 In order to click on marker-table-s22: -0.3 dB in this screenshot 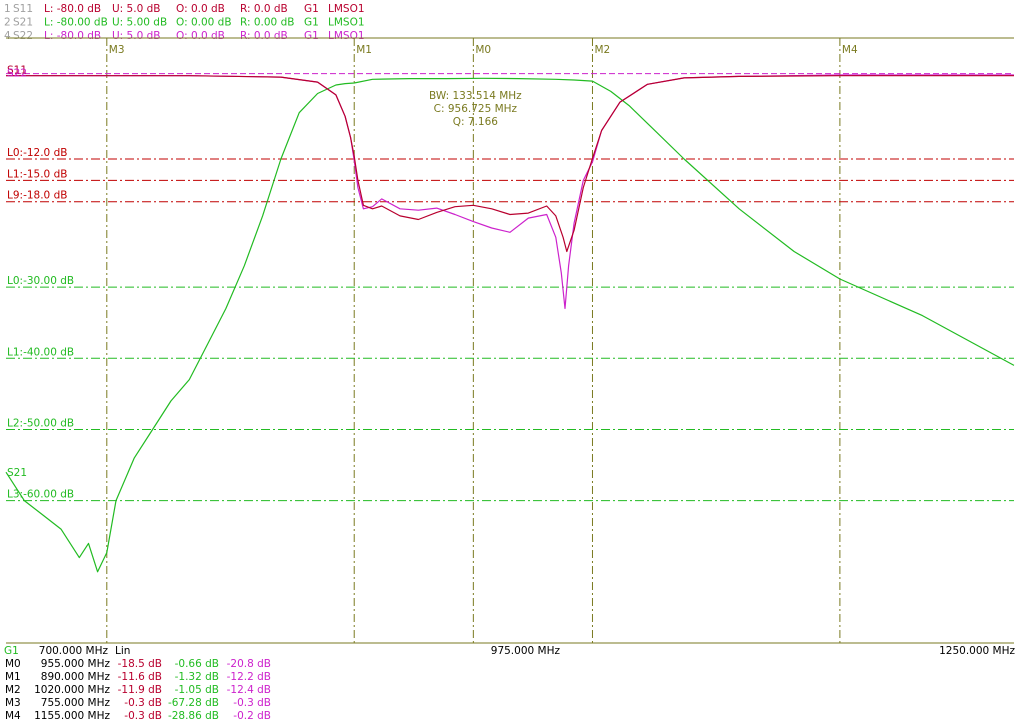, I will do `click(252, 703)`.